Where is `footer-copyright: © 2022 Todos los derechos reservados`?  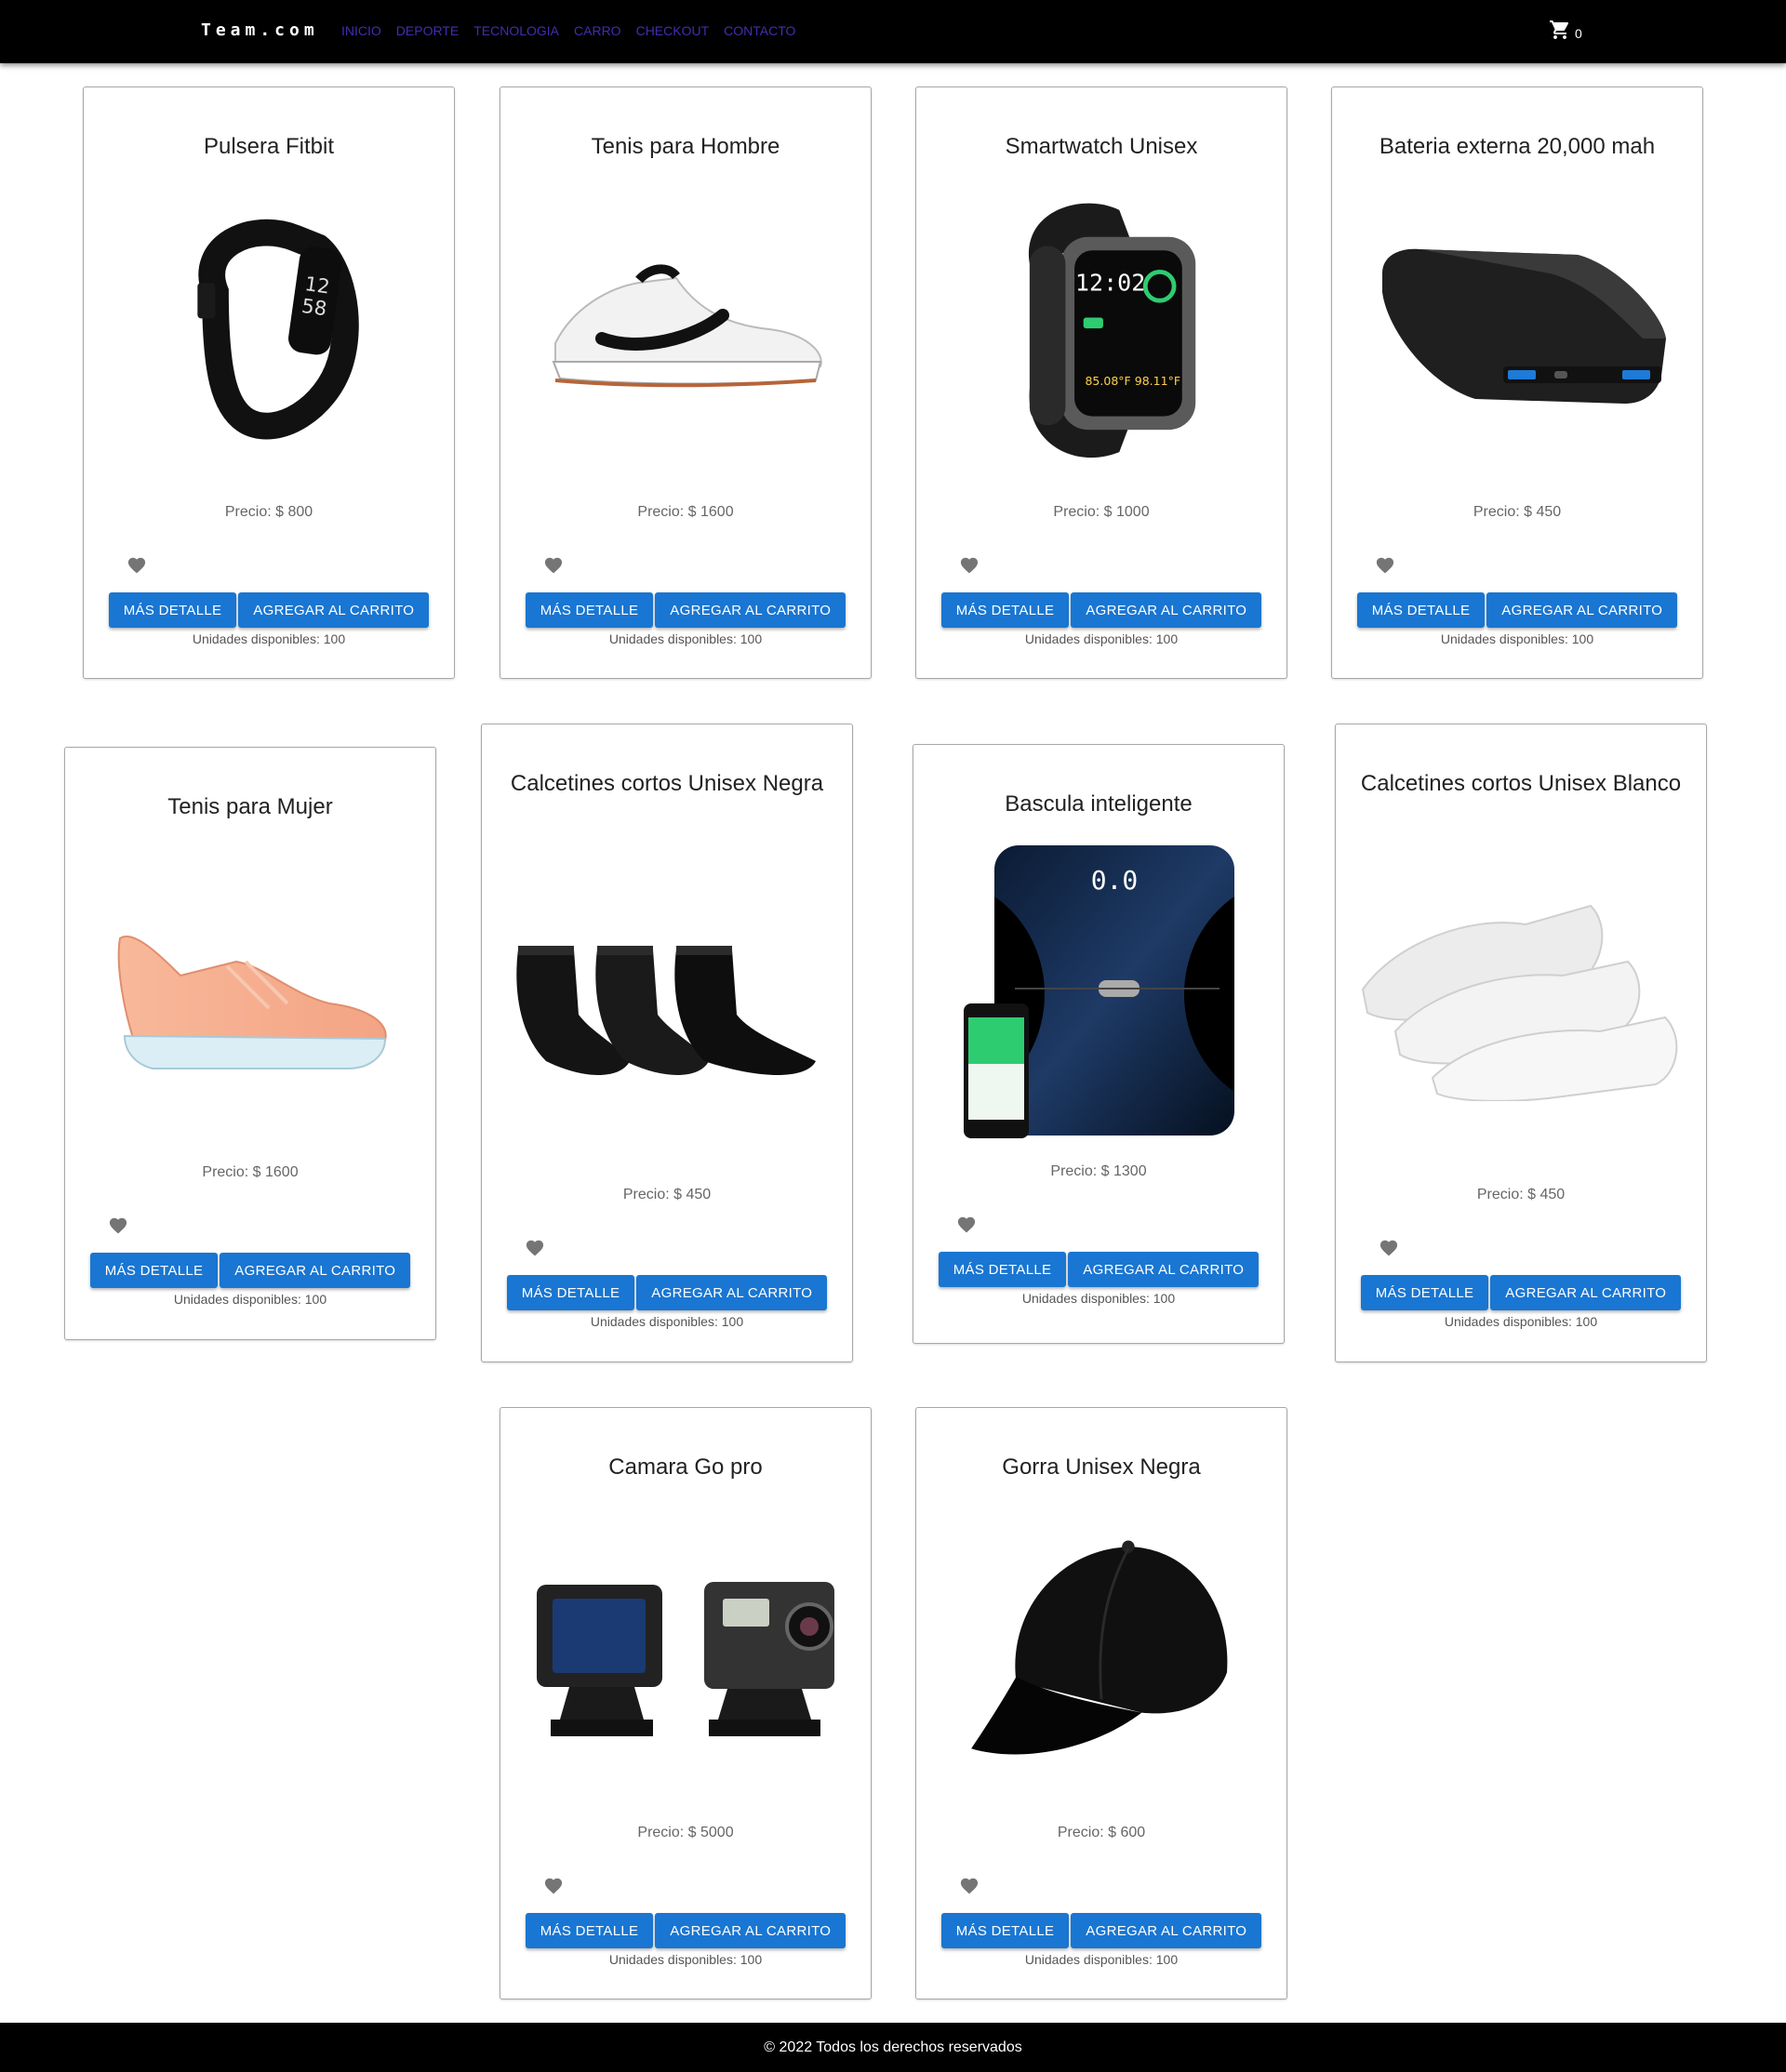 footer-copyright: © 2022 Todos los derechos reservados is located at coordinates (893, 2047).